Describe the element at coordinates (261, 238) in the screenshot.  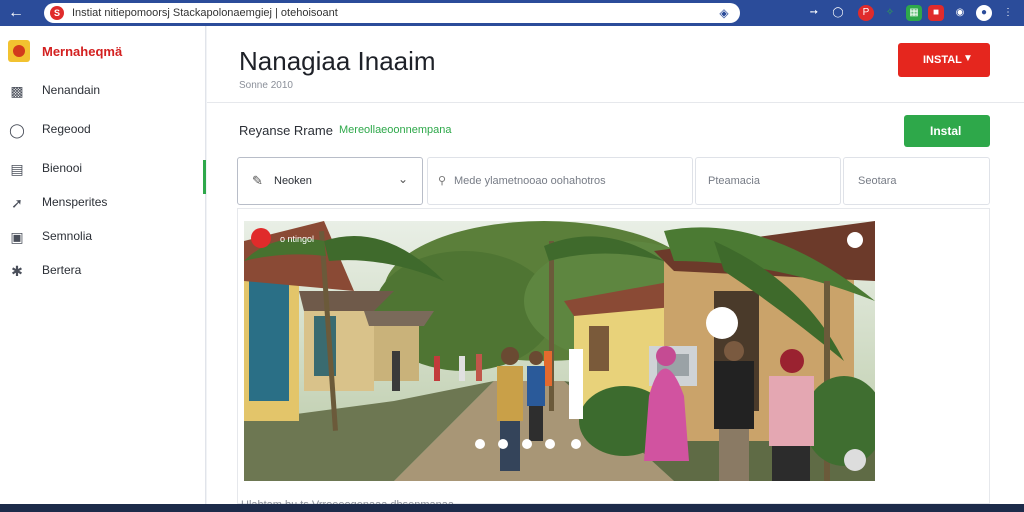
I see `play-badge-icon` at that location.